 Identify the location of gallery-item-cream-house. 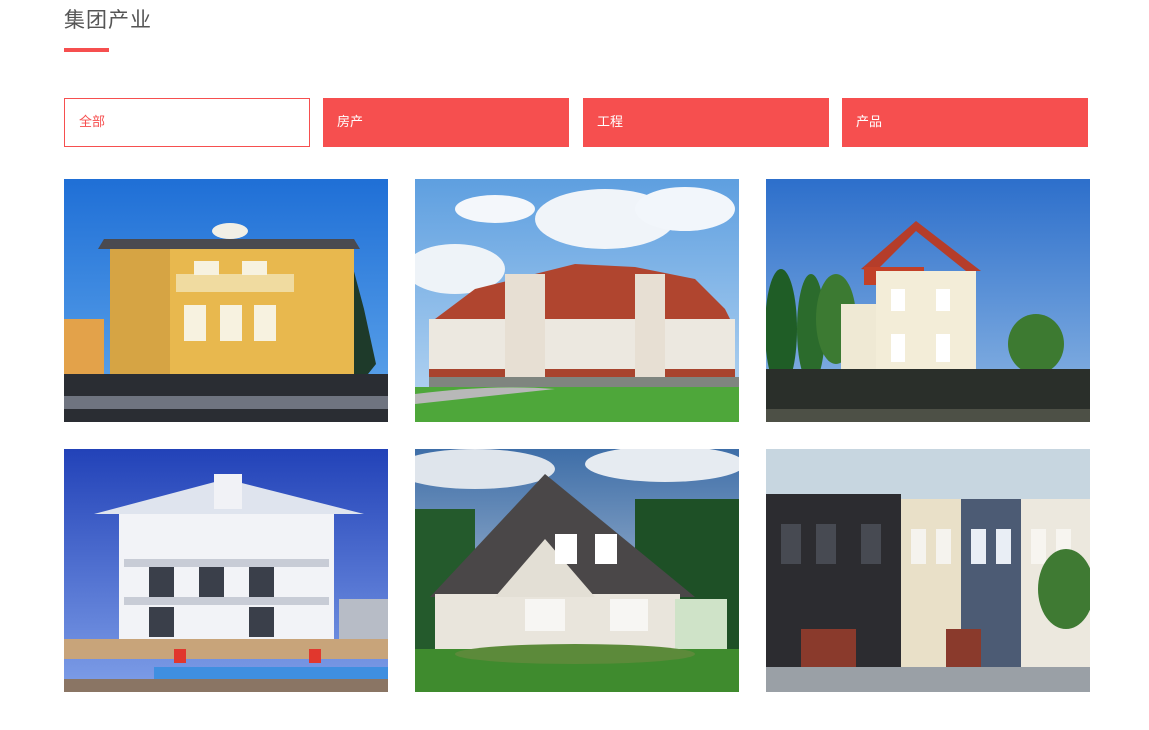
(928, 300).